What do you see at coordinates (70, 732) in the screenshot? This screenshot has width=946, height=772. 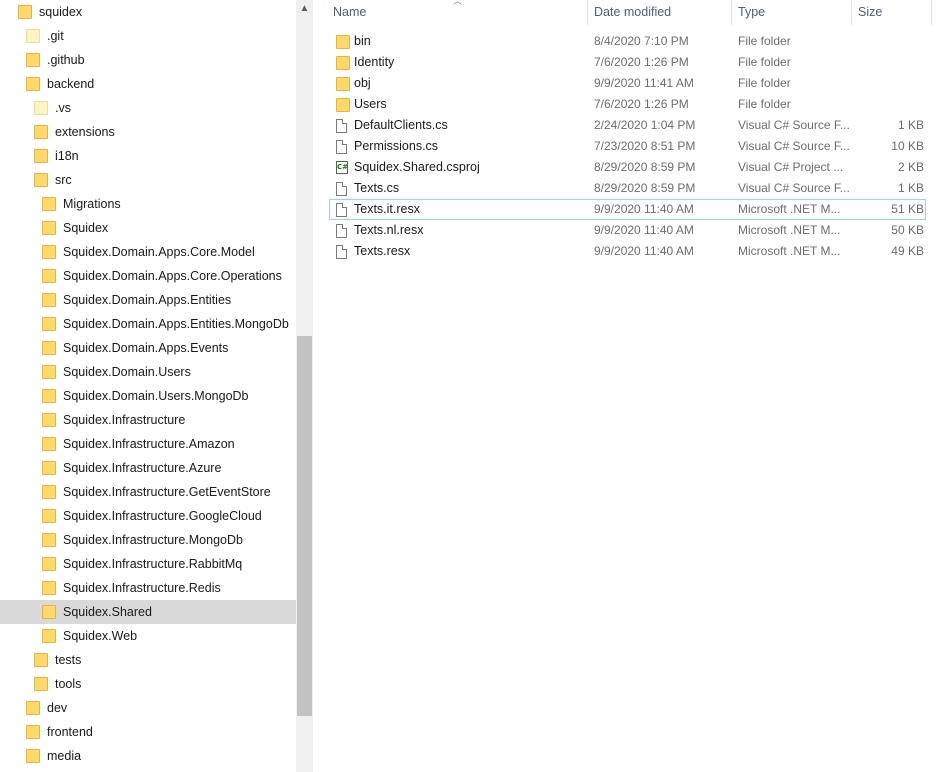 I see `nav-tree-item-label: frontend` at bounding box center [70, 732].